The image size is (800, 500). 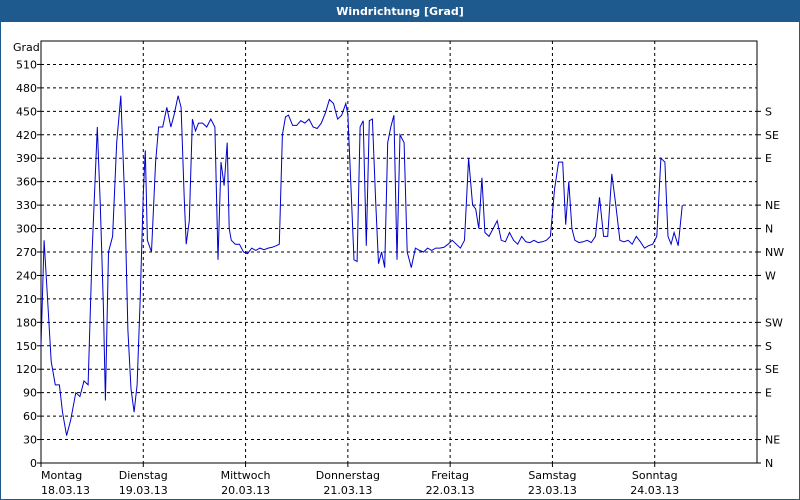 What do you see at coordinates (30, 393) in the screenshot?
I see `y-tick-label: 90` at bounding box center [30, 393].